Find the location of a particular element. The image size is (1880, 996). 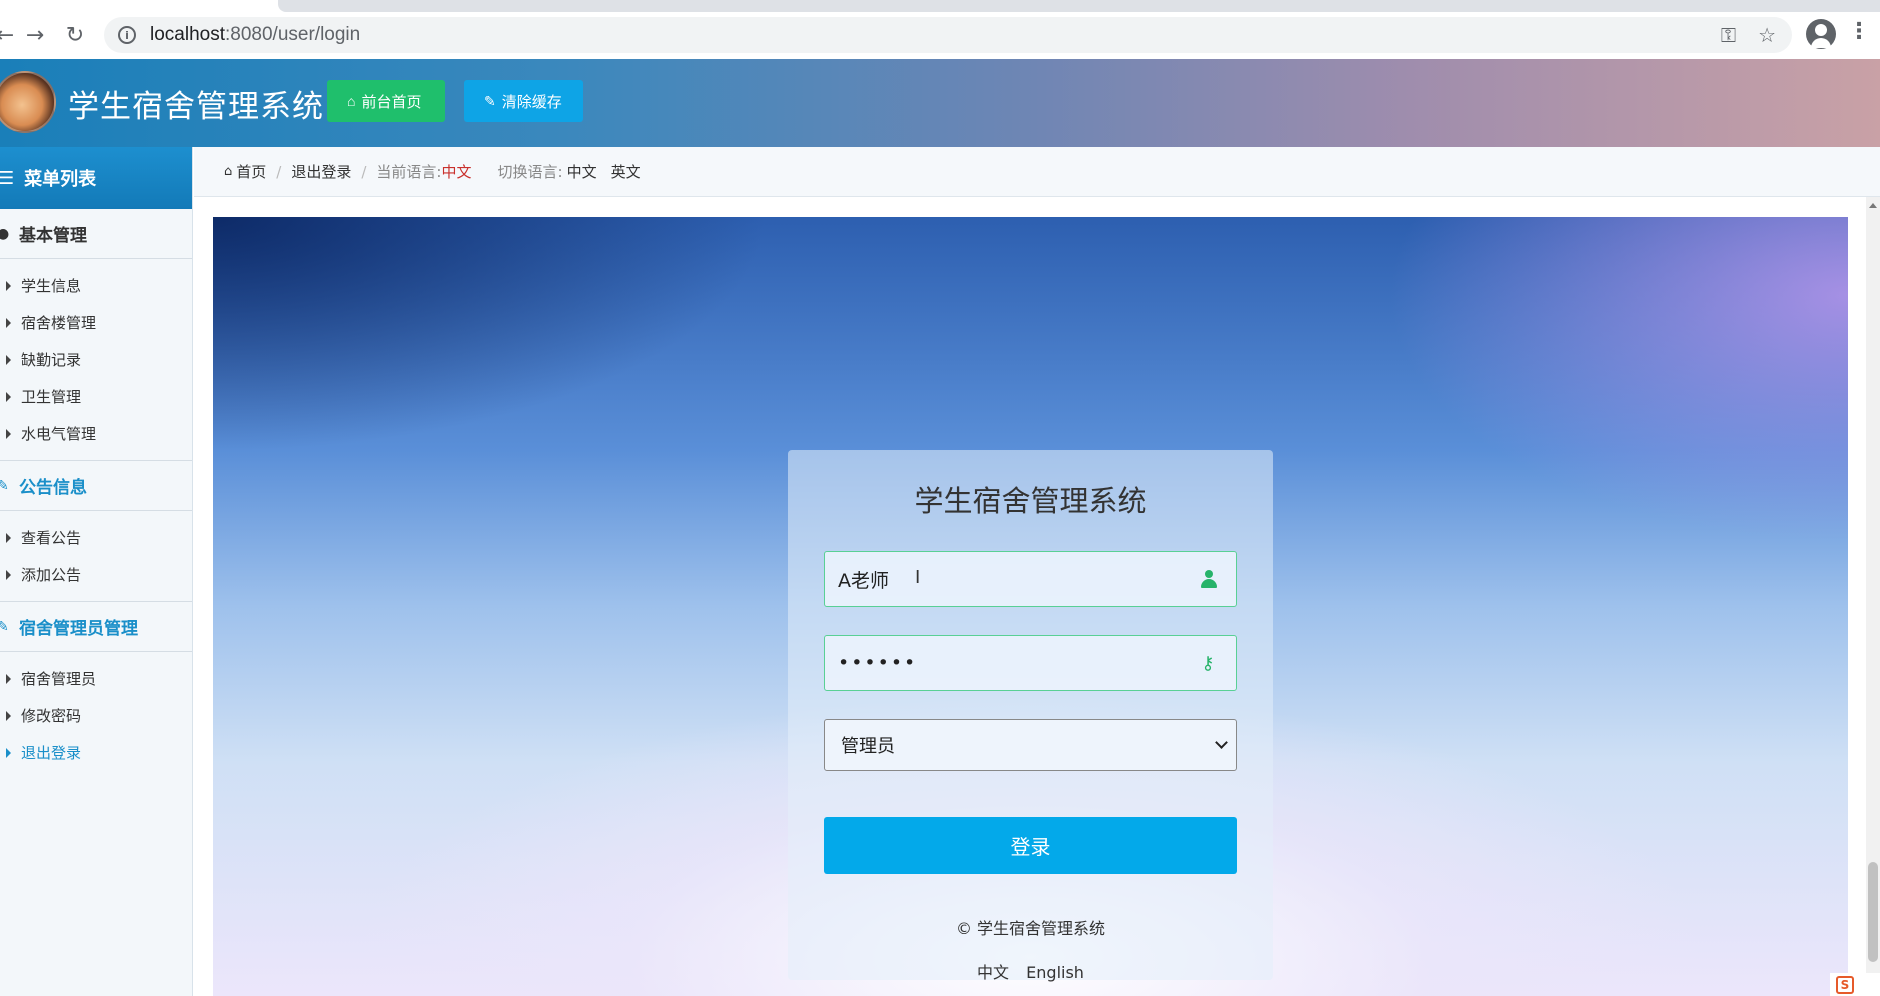

ime-icon: S is located at coordinates (1845, 984).